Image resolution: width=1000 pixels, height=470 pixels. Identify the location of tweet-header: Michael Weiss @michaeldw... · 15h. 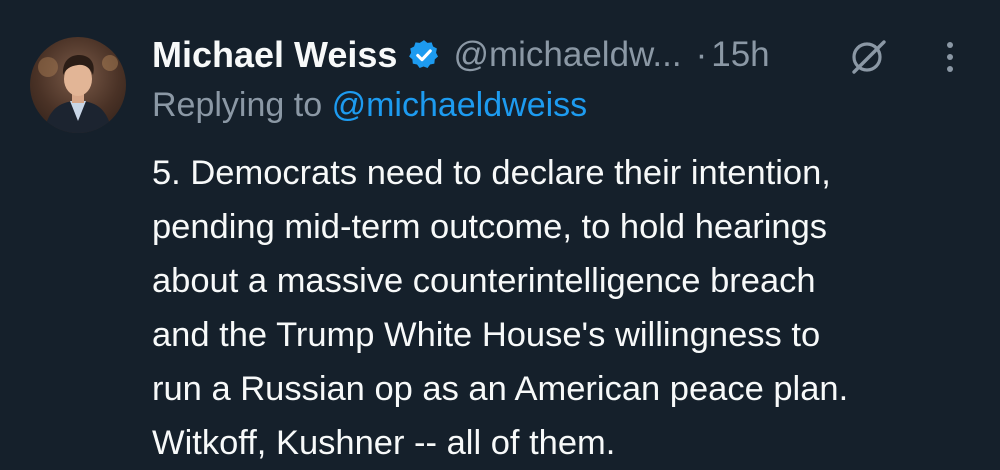
(461, 55).